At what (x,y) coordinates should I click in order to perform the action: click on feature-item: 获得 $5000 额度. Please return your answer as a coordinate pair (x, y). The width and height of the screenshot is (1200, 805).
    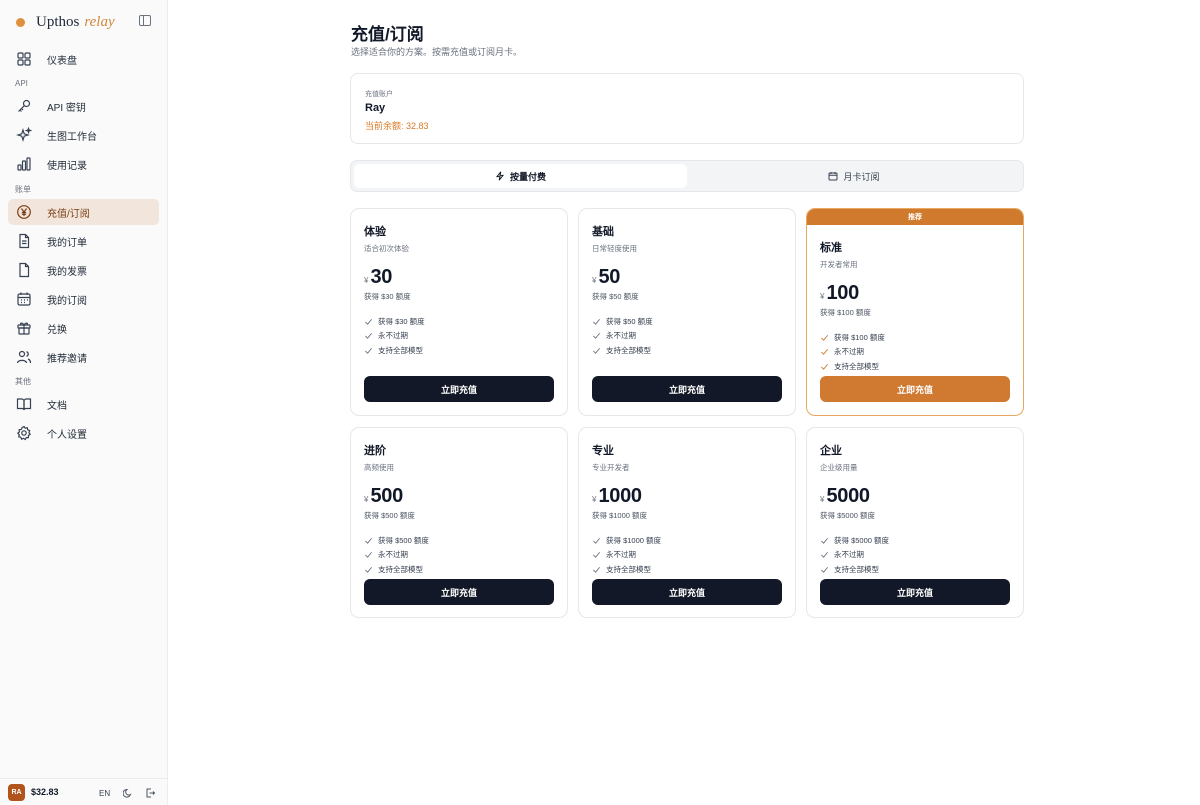
    Looking at the image, I should click on (915, 540).